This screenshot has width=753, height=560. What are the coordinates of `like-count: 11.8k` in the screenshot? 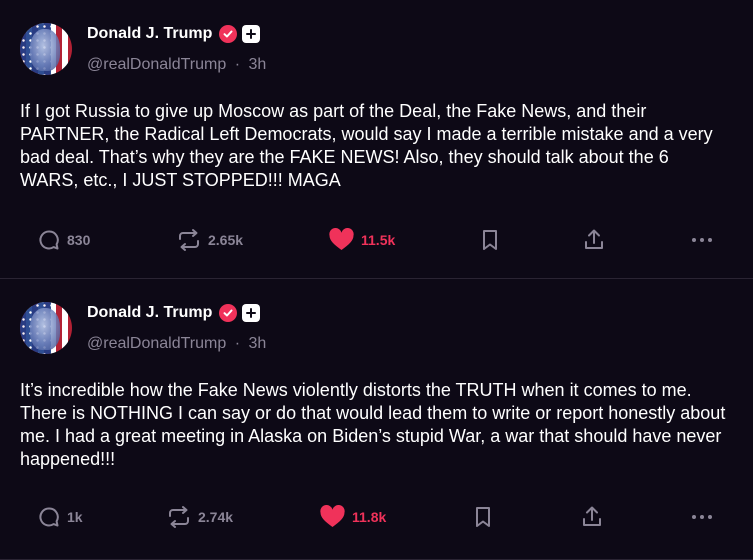 It's located at (369, 517).